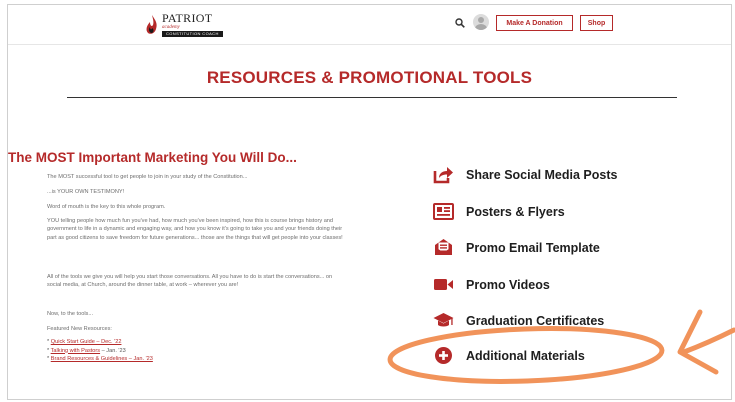  What do you see at coordinates (443, 284) in the screenshot?
I see `video-camera-icon` at bounding box center [443, 284].